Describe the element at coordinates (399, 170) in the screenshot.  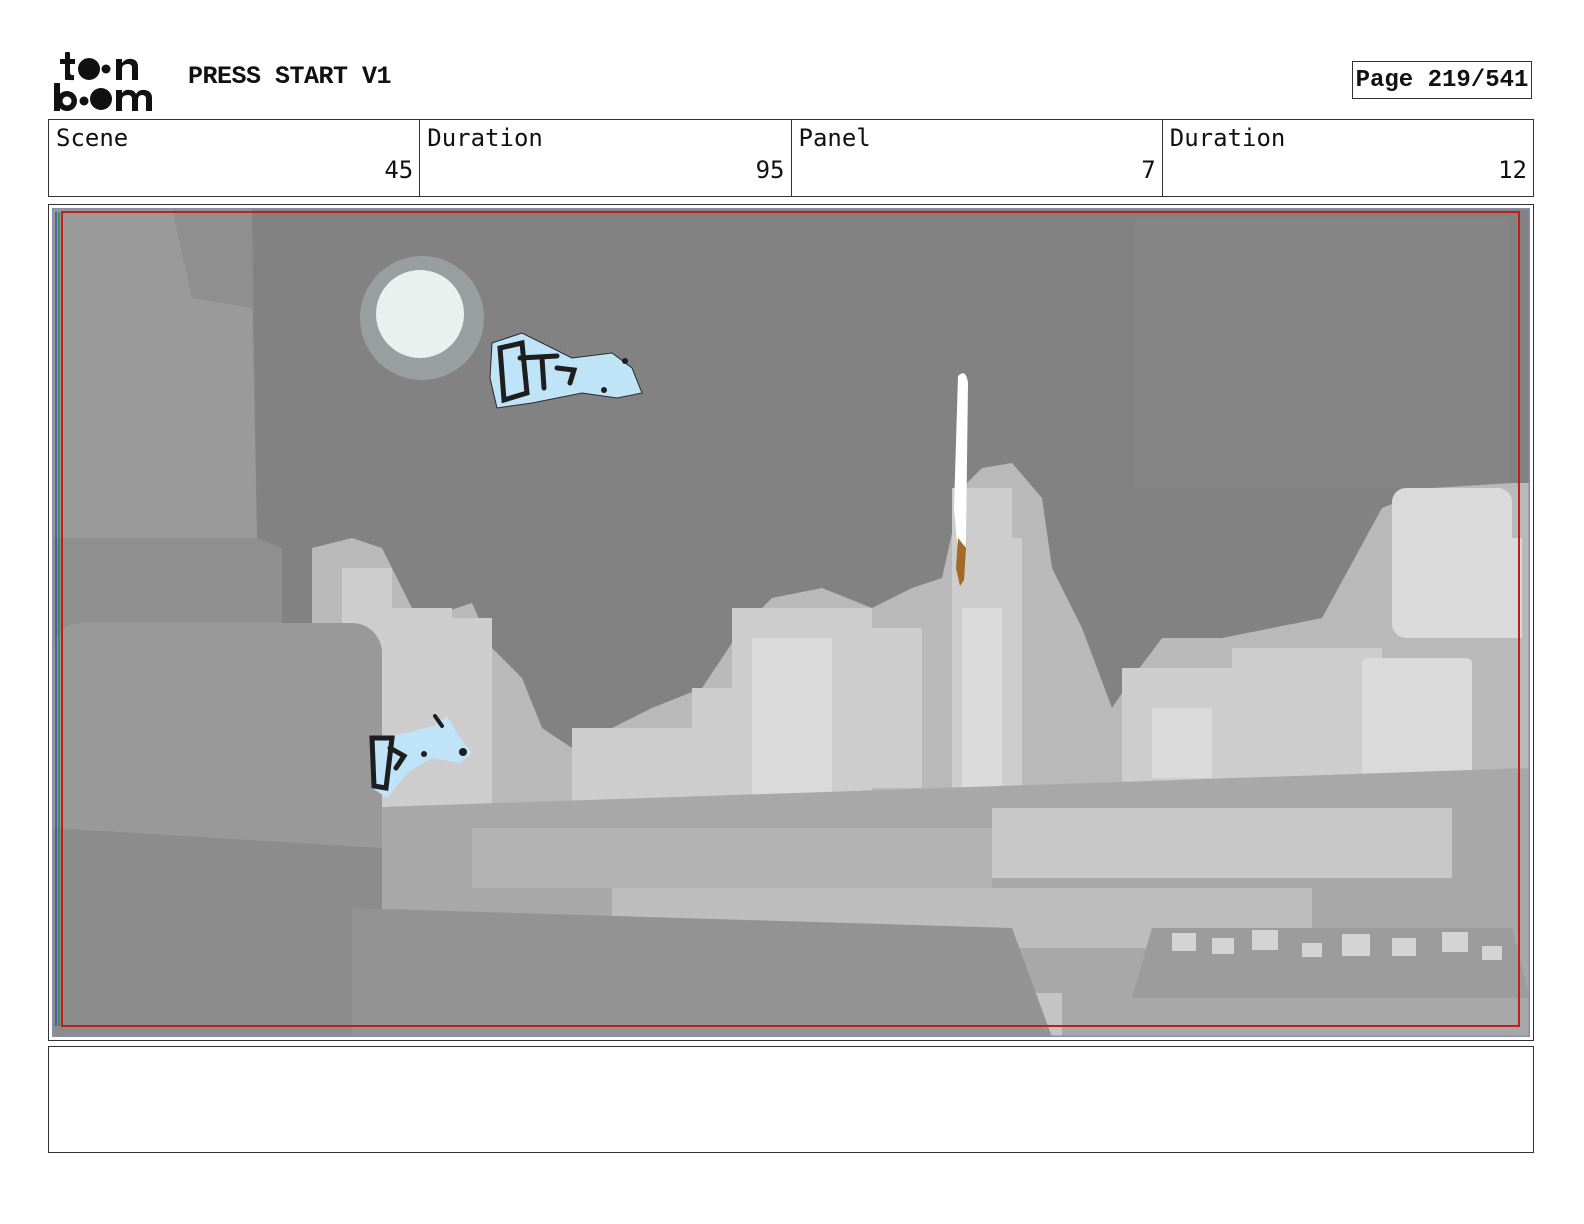
I see `scene-value: 45` at that location.